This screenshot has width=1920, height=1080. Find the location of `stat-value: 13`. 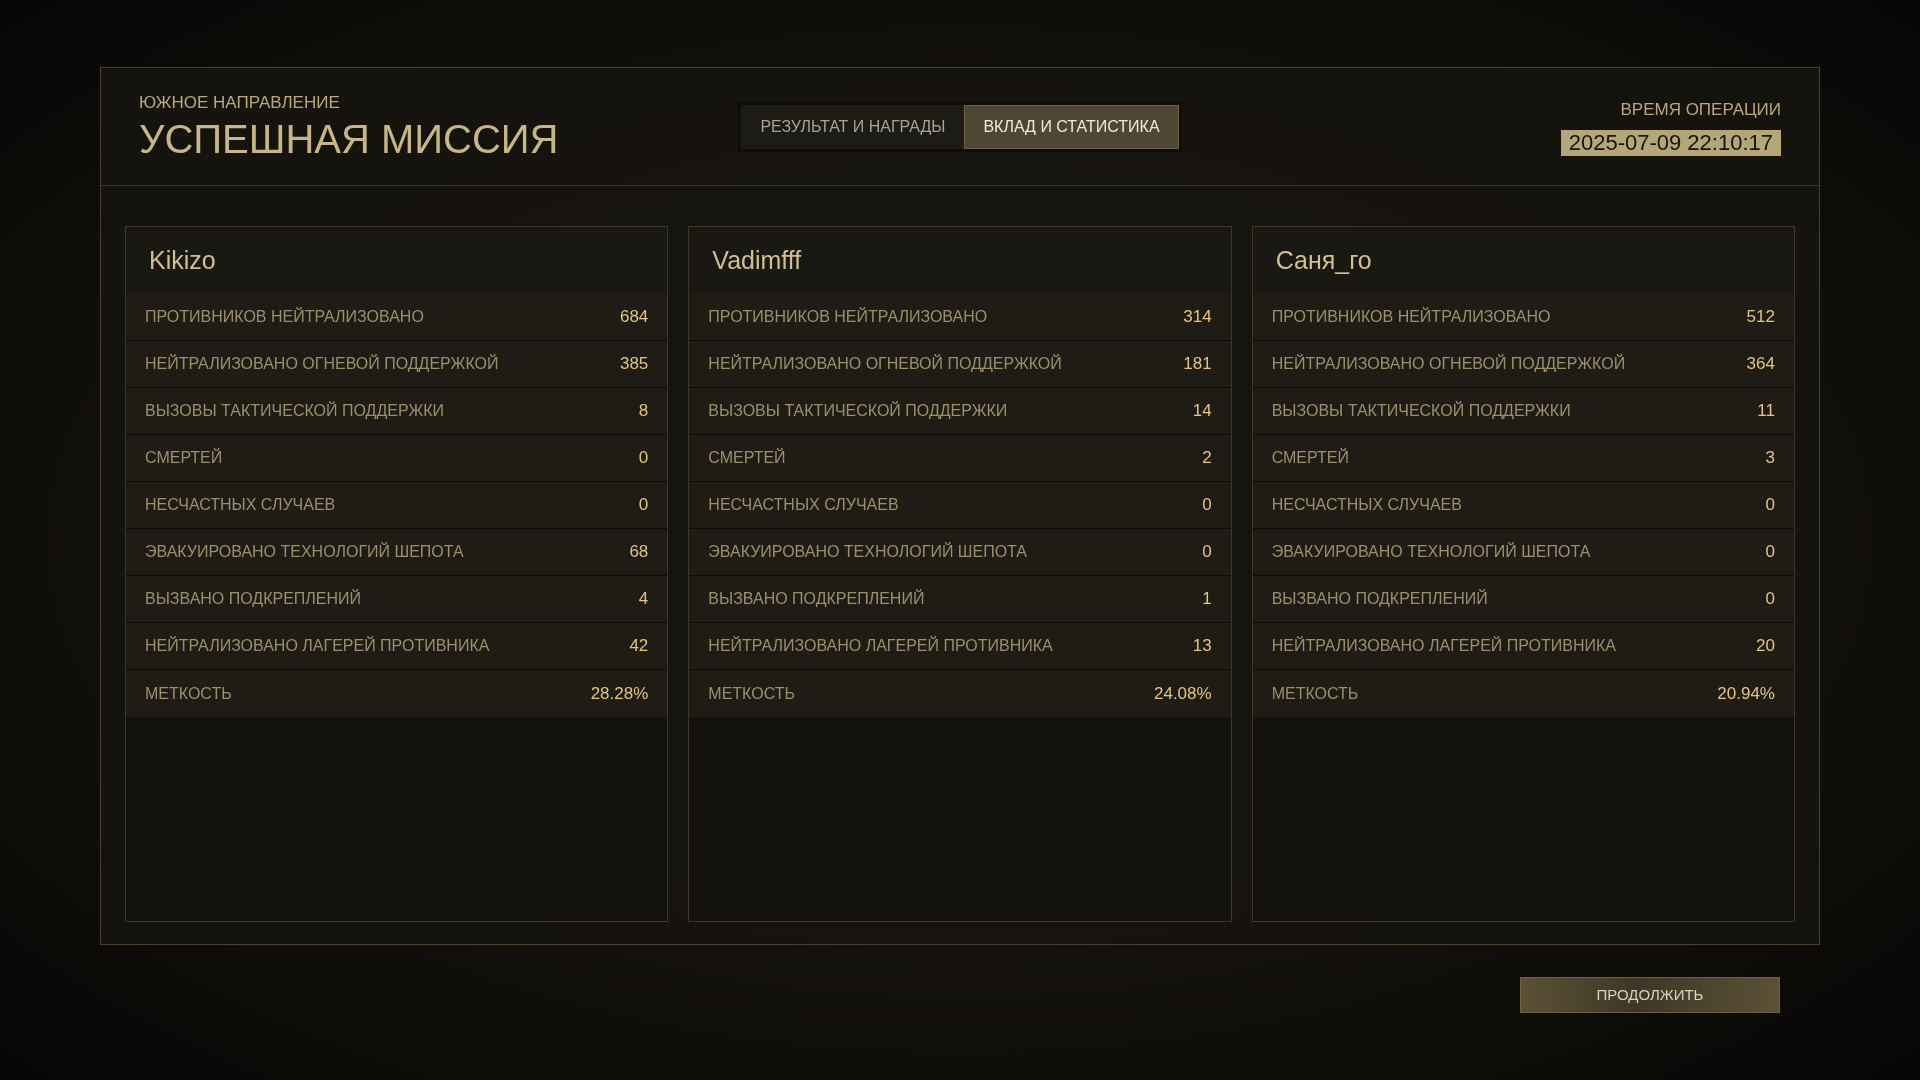

stat-value: 13 is located at coordinates (1202, 646).